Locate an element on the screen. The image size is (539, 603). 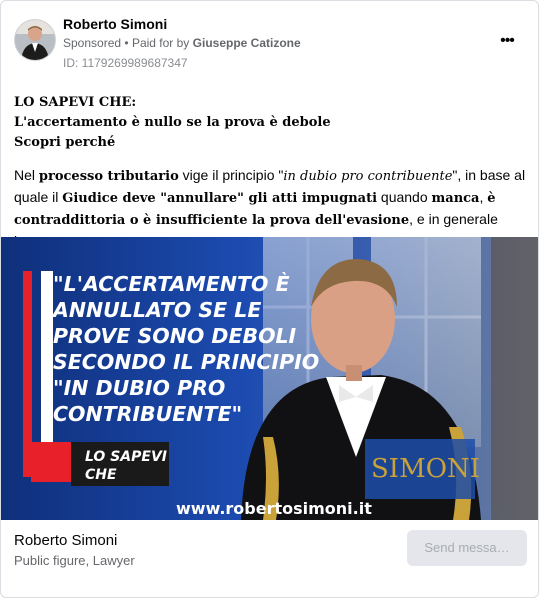
ad-id: ID: 1179269989687347 is located at coordinates (125, 63).